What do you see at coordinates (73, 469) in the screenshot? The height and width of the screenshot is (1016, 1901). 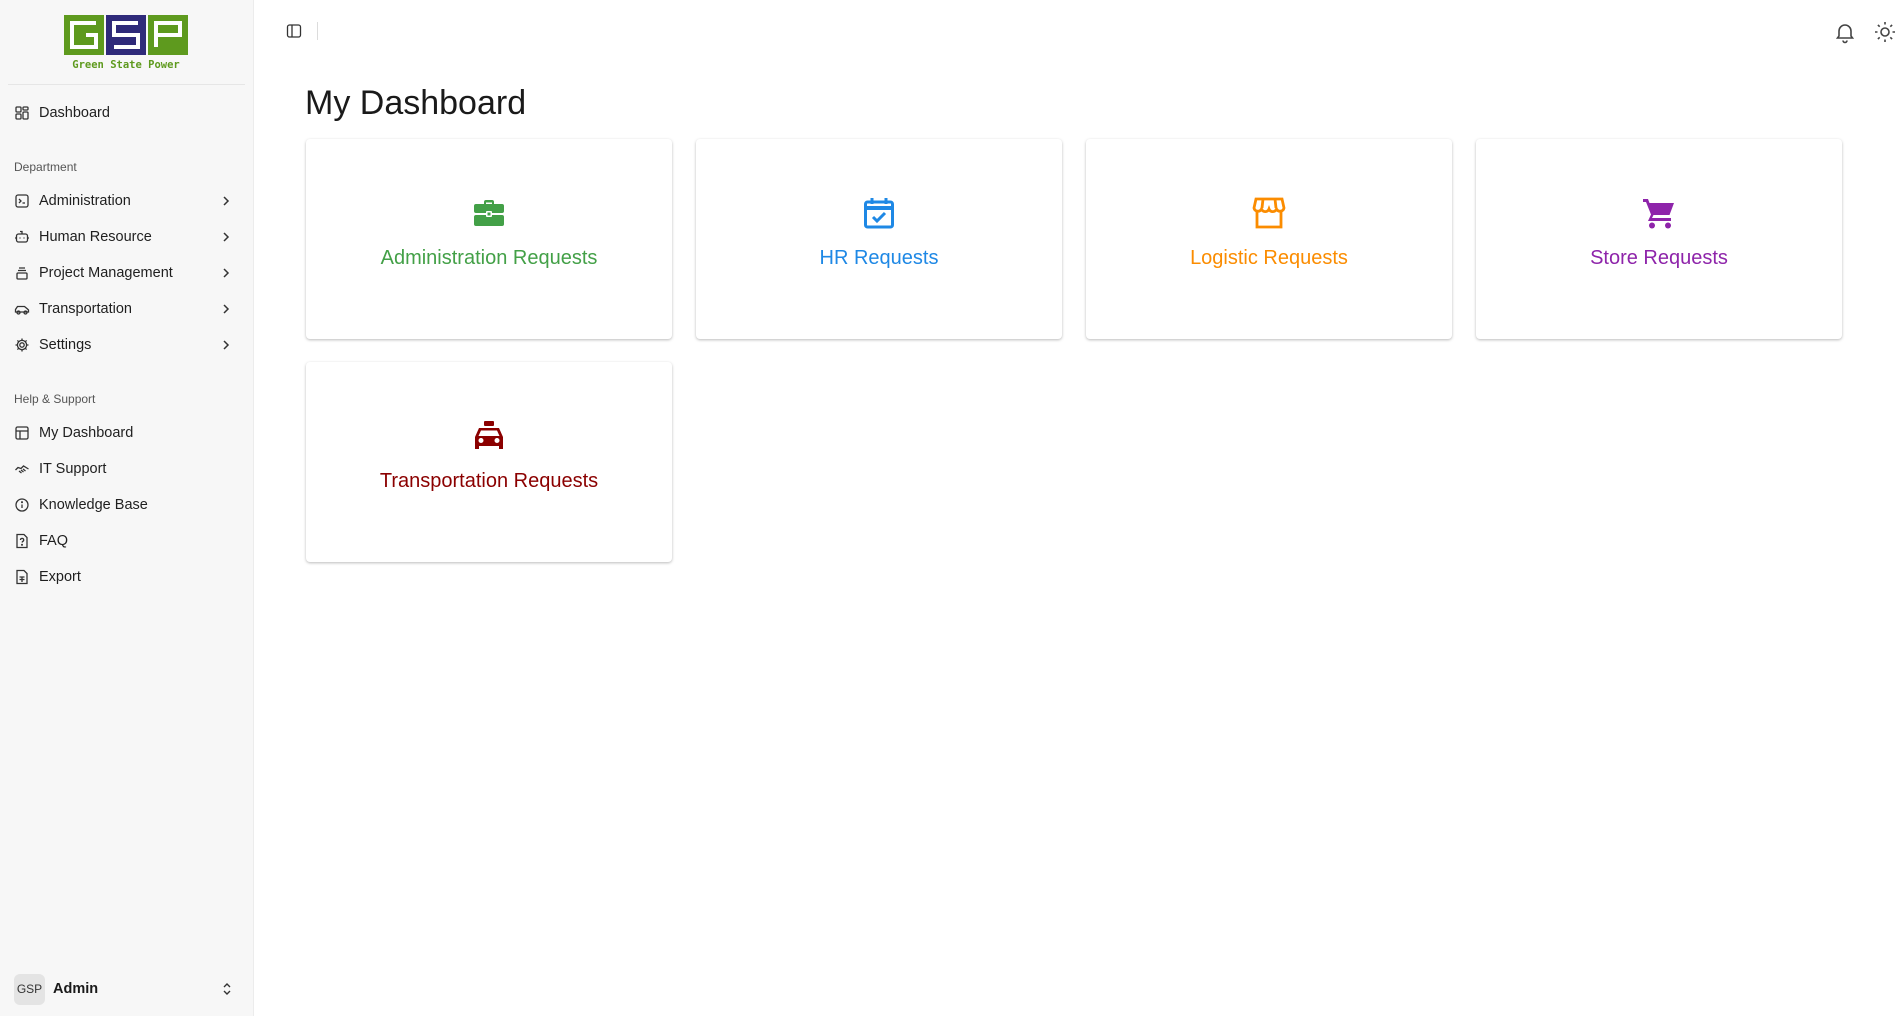 I see `sidebar-item-label: IT Support` at bounding box center [73, 469].